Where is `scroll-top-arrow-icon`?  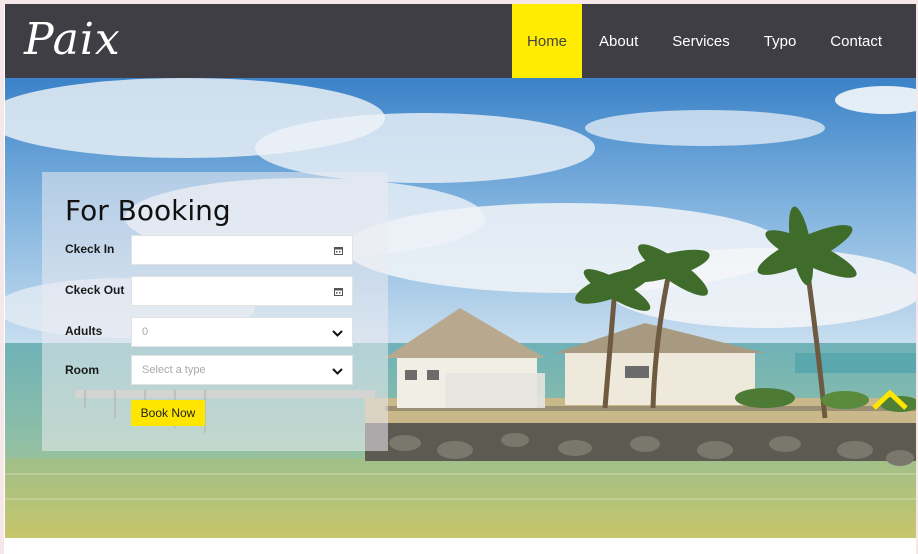 scroll-top-arrow-icon is located at coordinates (890, 400).